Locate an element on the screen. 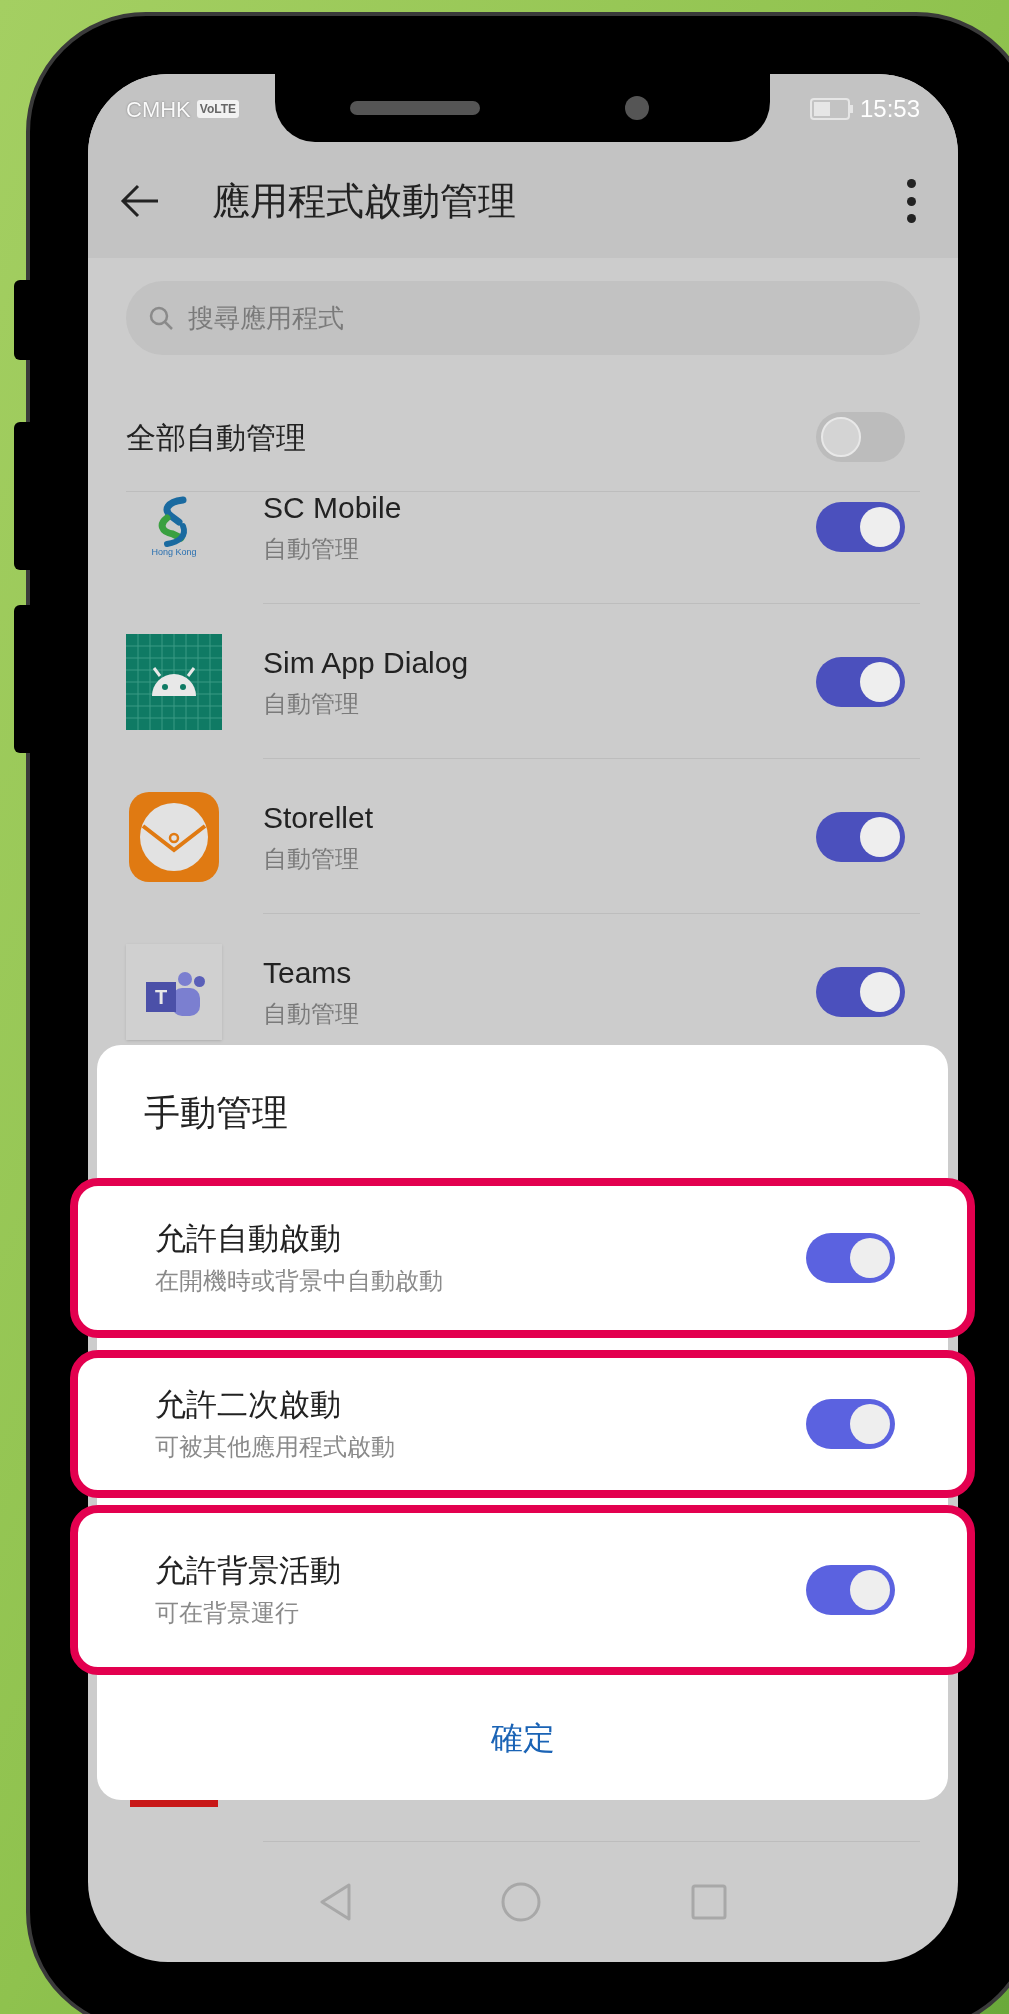  app-name: Sim App Dialog is located at coordinates (366, 662).